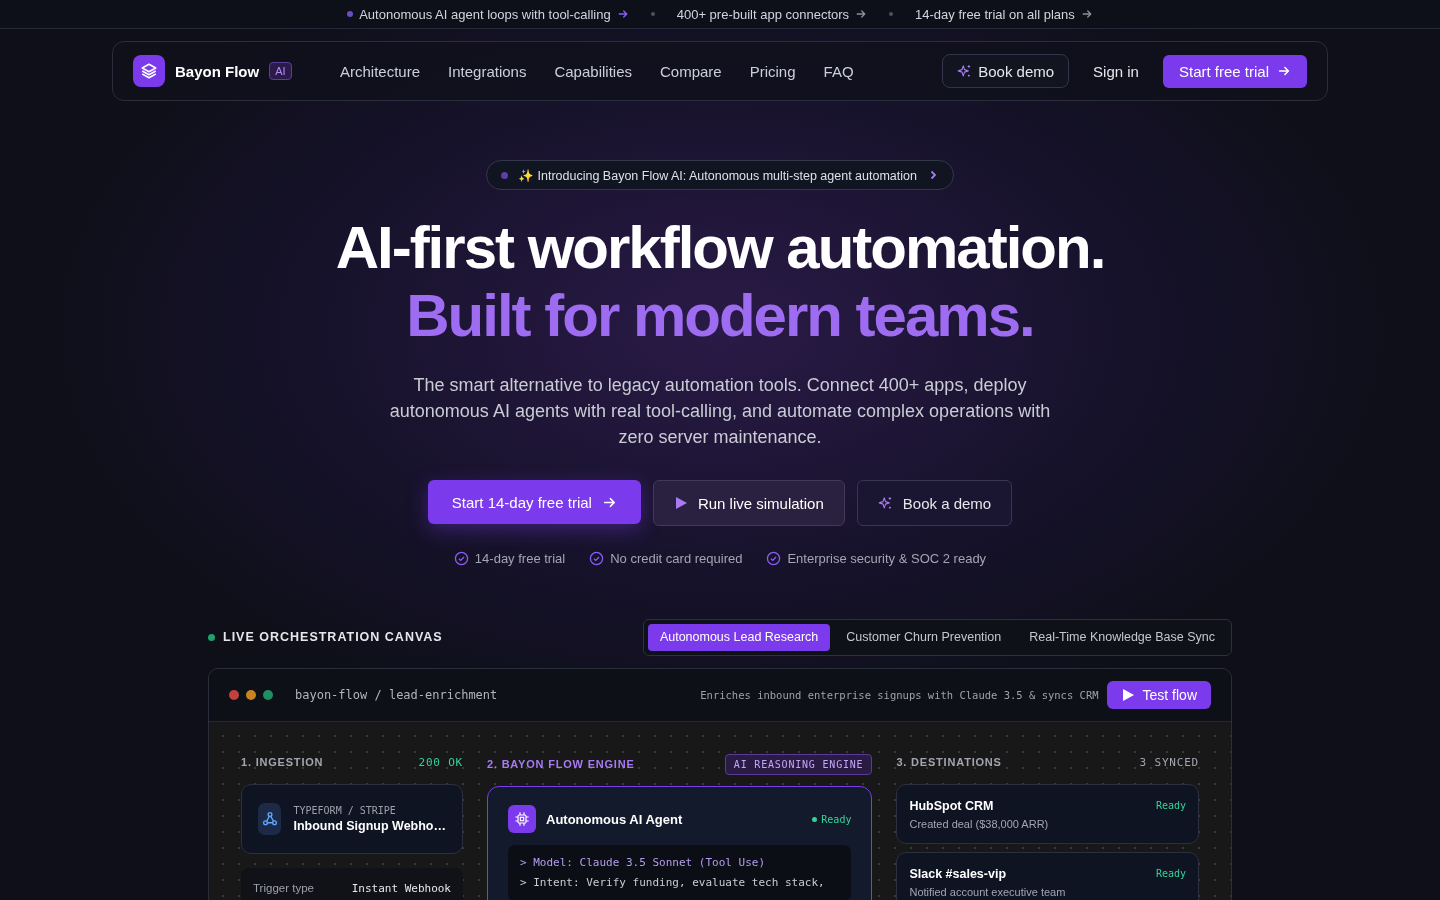  Describe the element at coordinates (720, 175) in the screenshot. I see `announcement-badge: ✨ Introducing Bayon Flow AI: Autonomous multi-step agent automation` at that location.